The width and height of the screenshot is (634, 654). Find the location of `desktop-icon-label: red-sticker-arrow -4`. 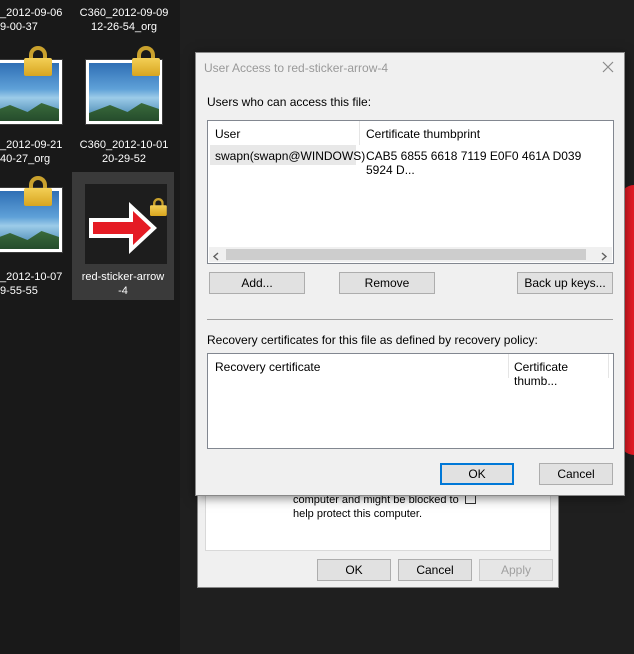

desktop-icon-label: red-sticker-arrow -4 is located at coordinates (123, 284).